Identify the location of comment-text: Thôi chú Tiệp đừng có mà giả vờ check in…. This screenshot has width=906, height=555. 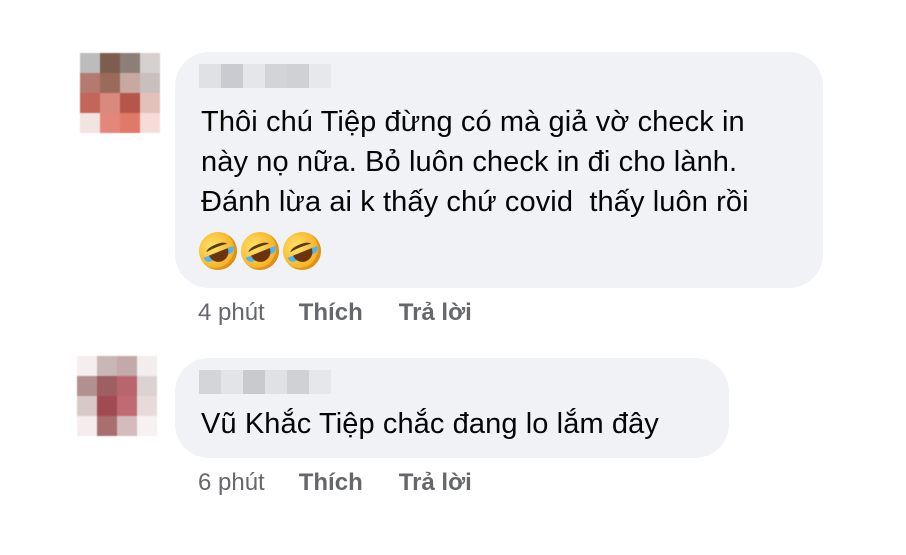
(475, 162).